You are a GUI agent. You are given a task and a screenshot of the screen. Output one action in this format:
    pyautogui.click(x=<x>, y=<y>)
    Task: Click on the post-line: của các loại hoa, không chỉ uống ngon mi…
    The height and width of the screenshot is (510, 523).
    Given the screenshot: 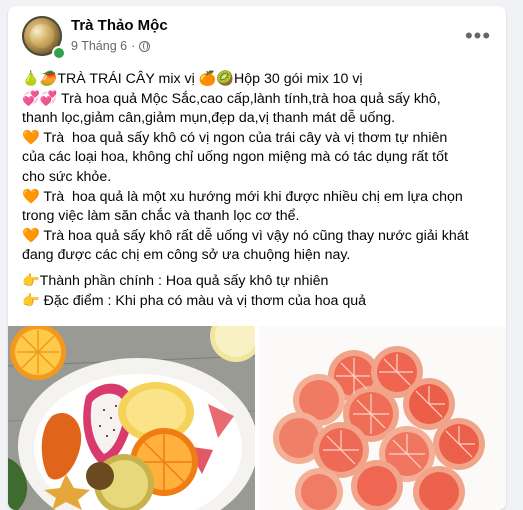 What is the action you would take?
    pyautogui.click(x=235, y=157)
    